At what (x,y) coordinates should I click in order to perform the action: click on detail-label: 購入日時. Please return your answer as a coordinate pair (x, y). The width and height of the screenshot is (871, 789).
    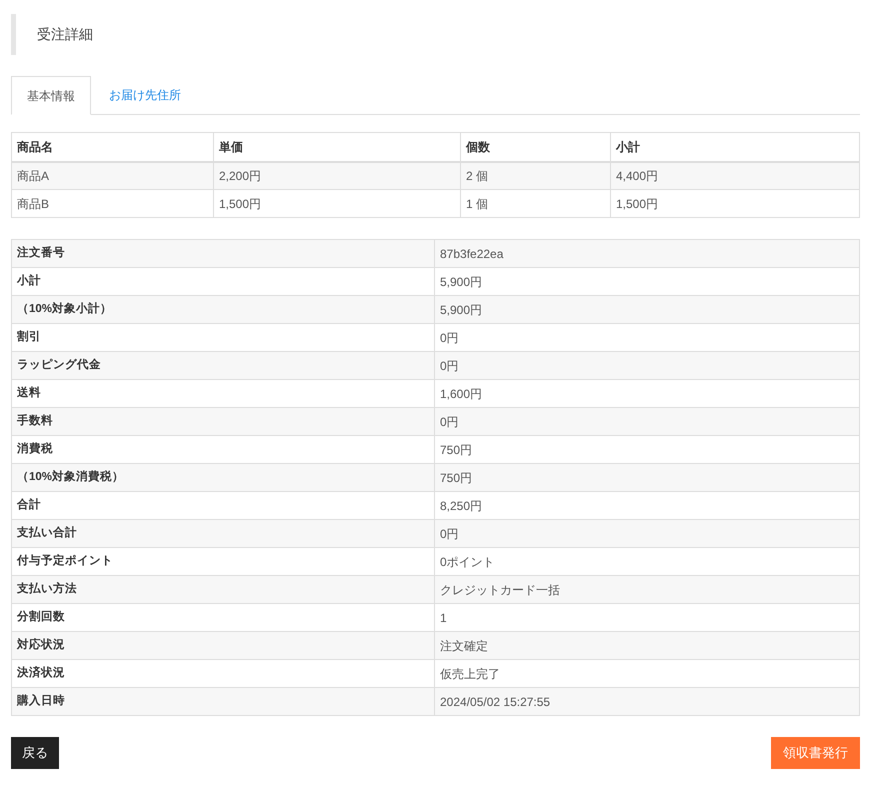
    Looking at the image, I should click on (223, 702).